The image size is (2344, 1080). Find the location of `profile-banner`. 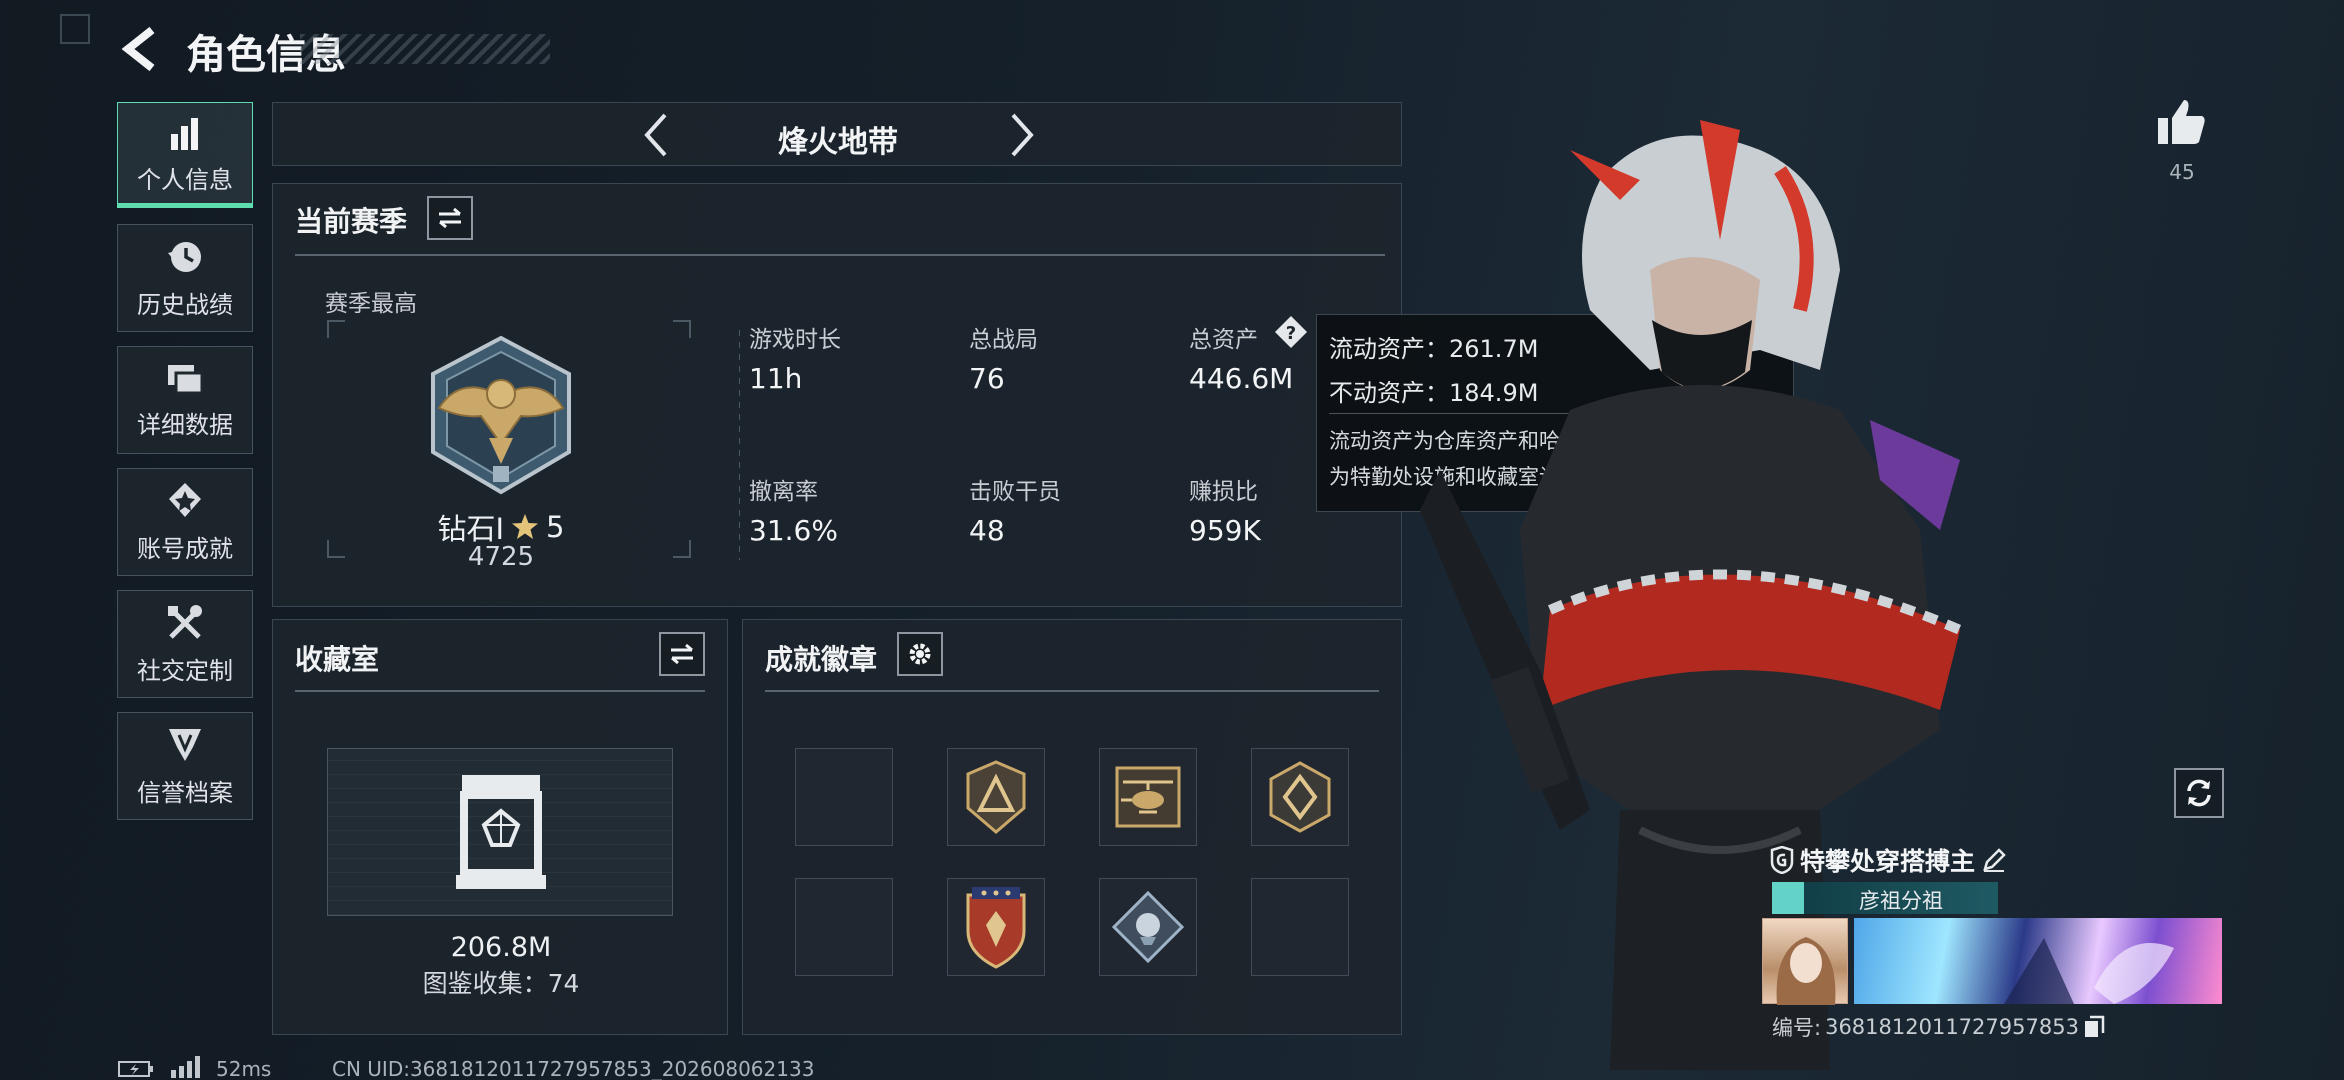

profile-banner is located at coordinates (2038, 961).